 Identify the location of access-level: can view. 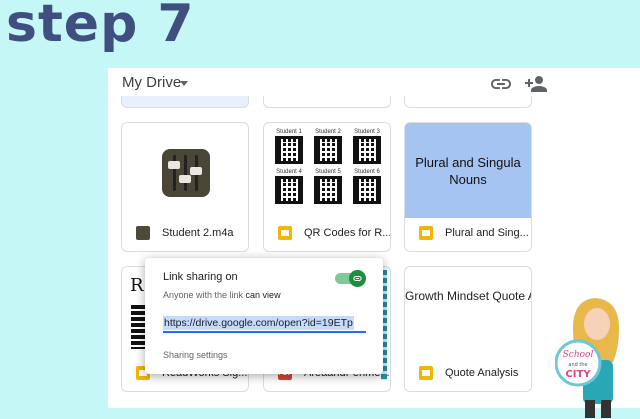
(263, 295).